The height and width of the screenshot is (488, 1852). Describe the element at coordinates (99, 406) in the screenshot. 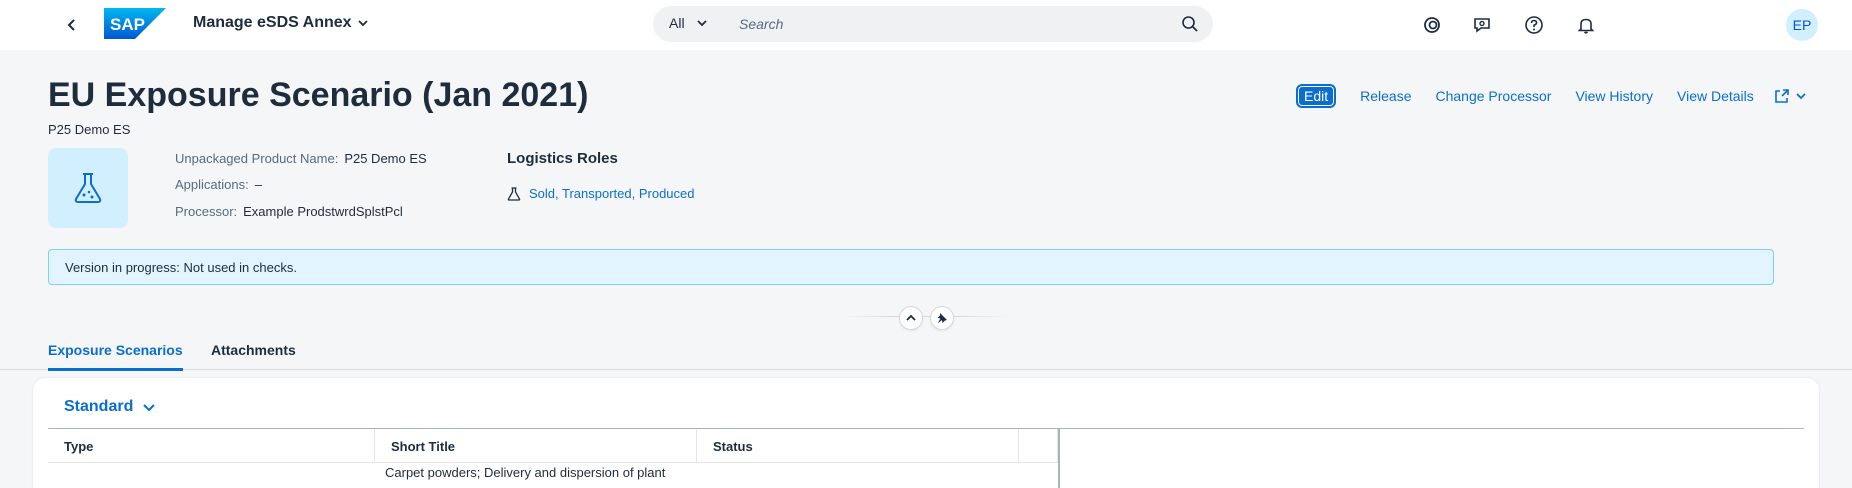

I see `variant-label: Standard` at that location.